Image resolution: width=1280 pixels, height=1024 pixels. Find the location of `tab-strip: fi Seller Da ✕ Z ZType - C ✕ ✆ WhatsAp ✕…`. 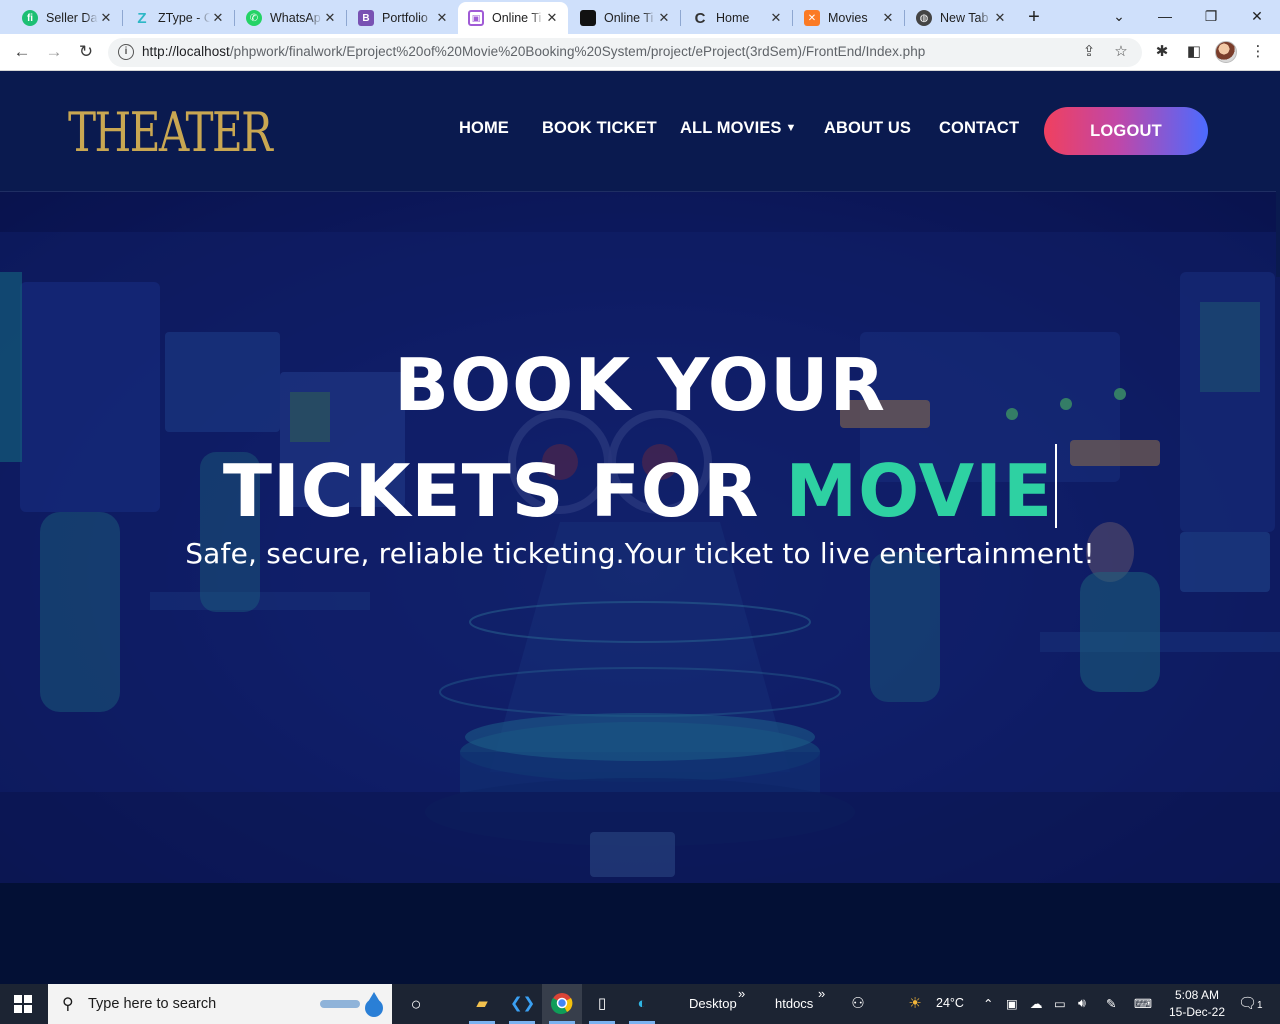

tab-strip: fi Seller Da ✕ Z ZType - C ✕ ✆ WhatsAp ✕… is located at coordinates (640, 17).